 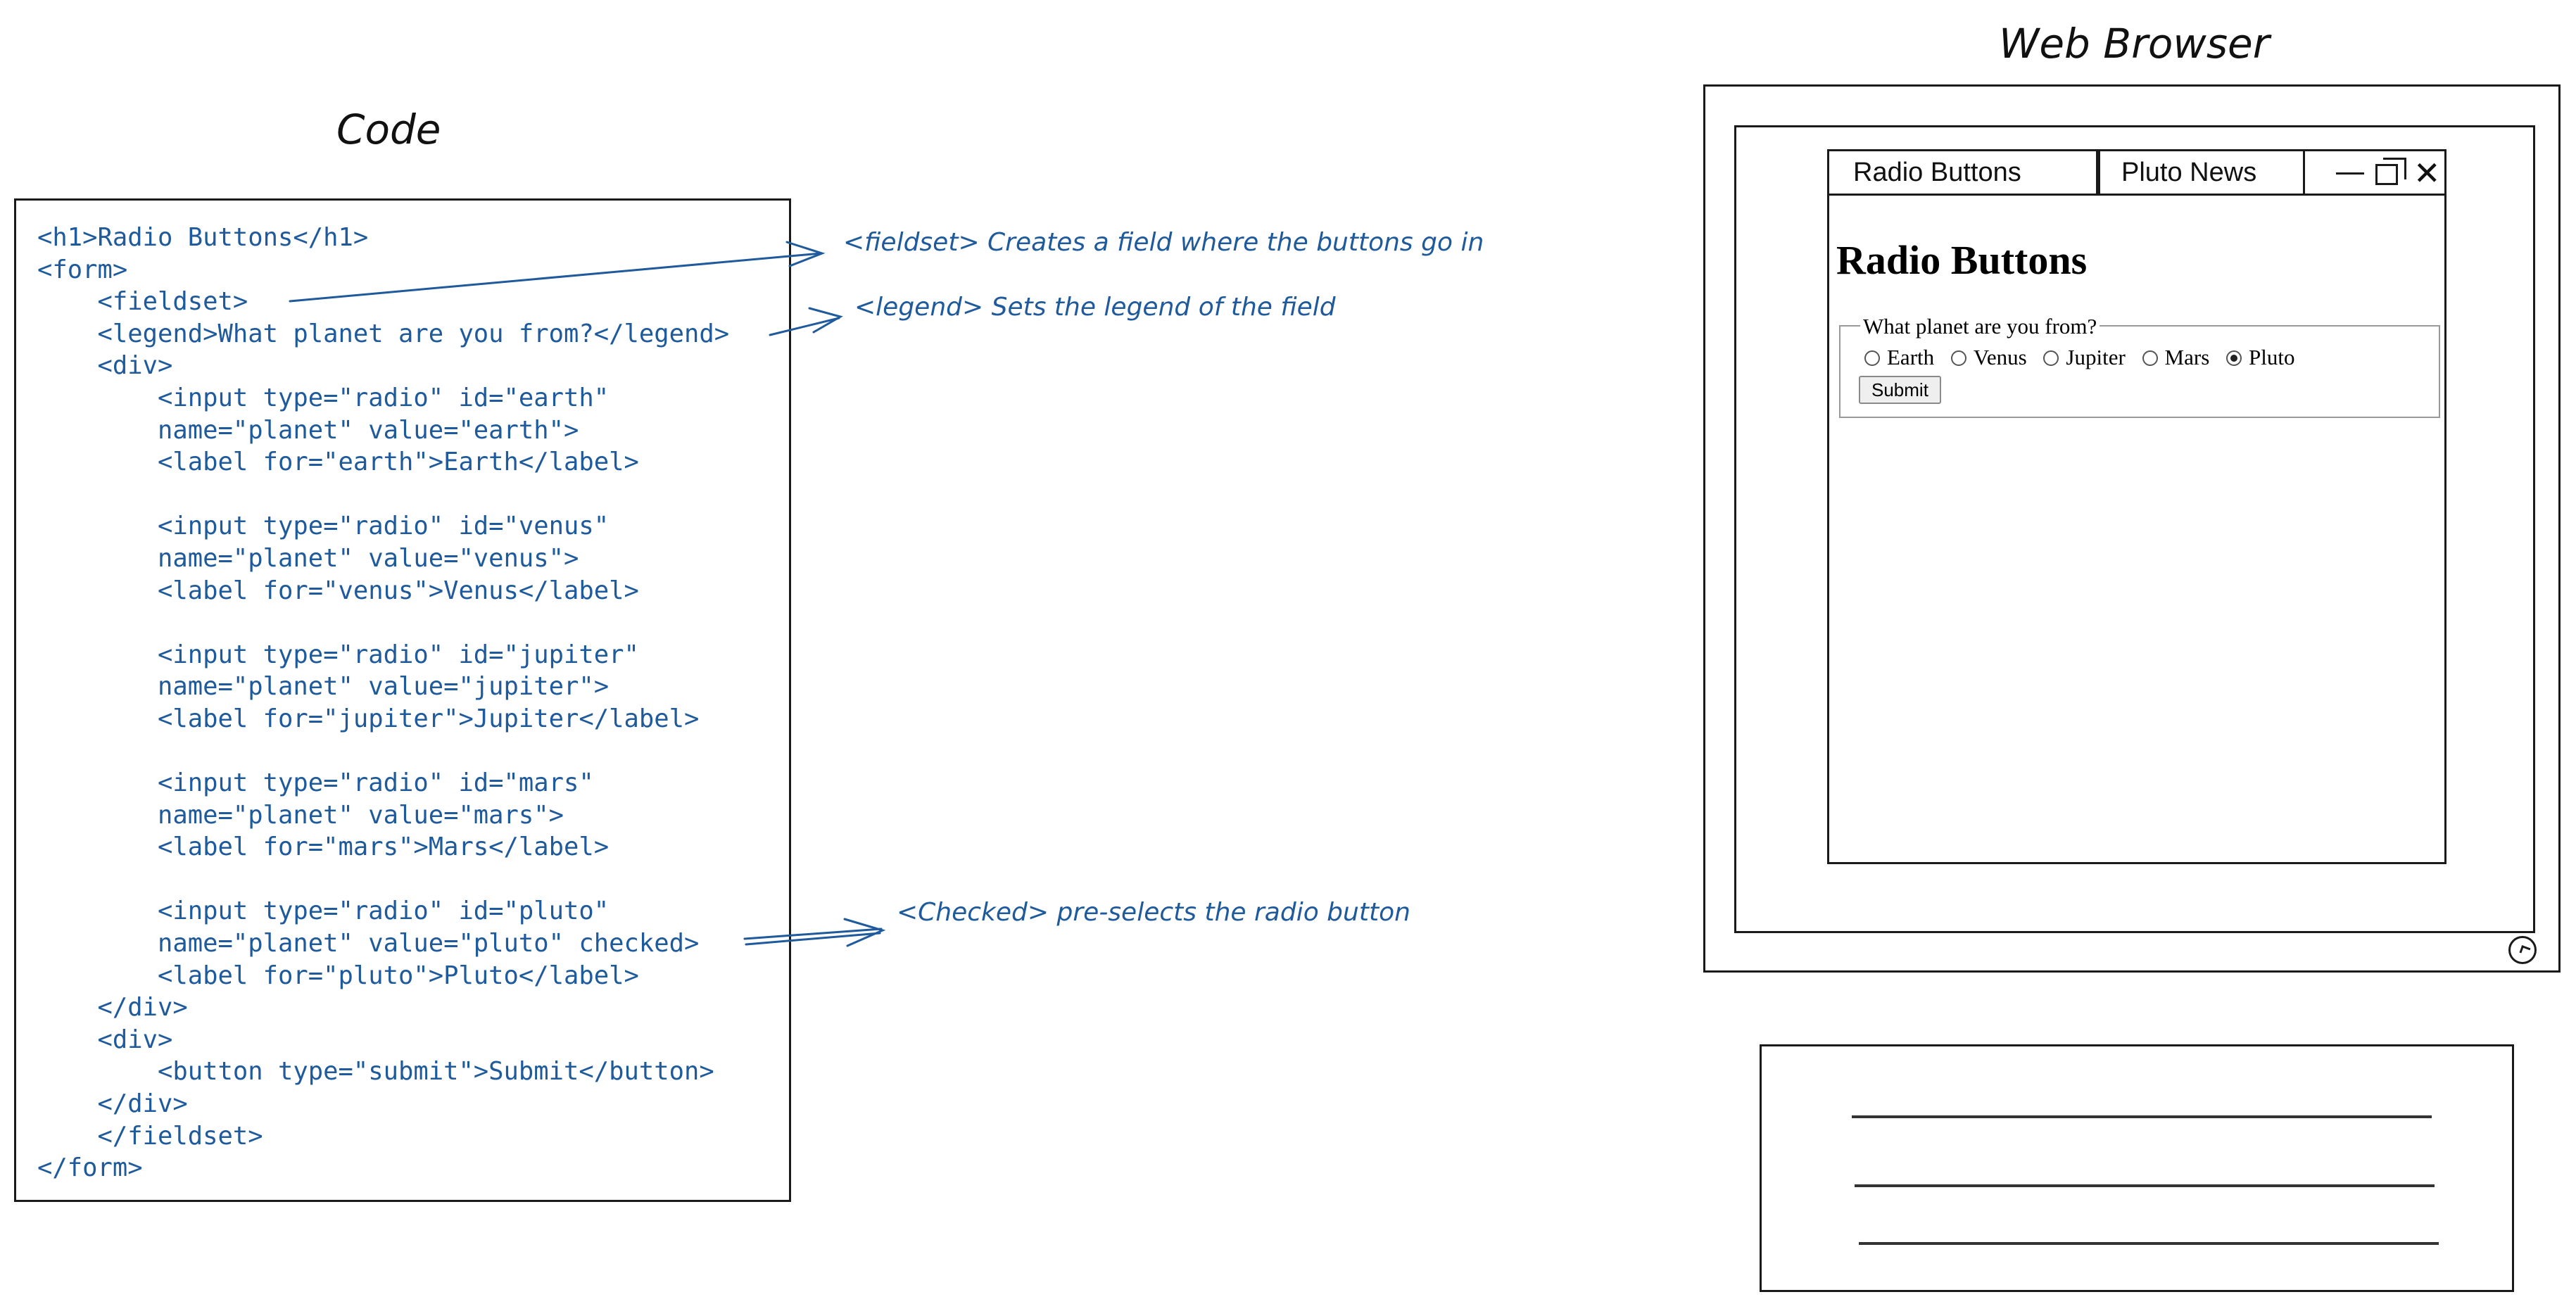 What do you see at coordinates (1900, 390) in the screenshot?
I see `submit-button: Submit` at bounding box center [1900, 390].